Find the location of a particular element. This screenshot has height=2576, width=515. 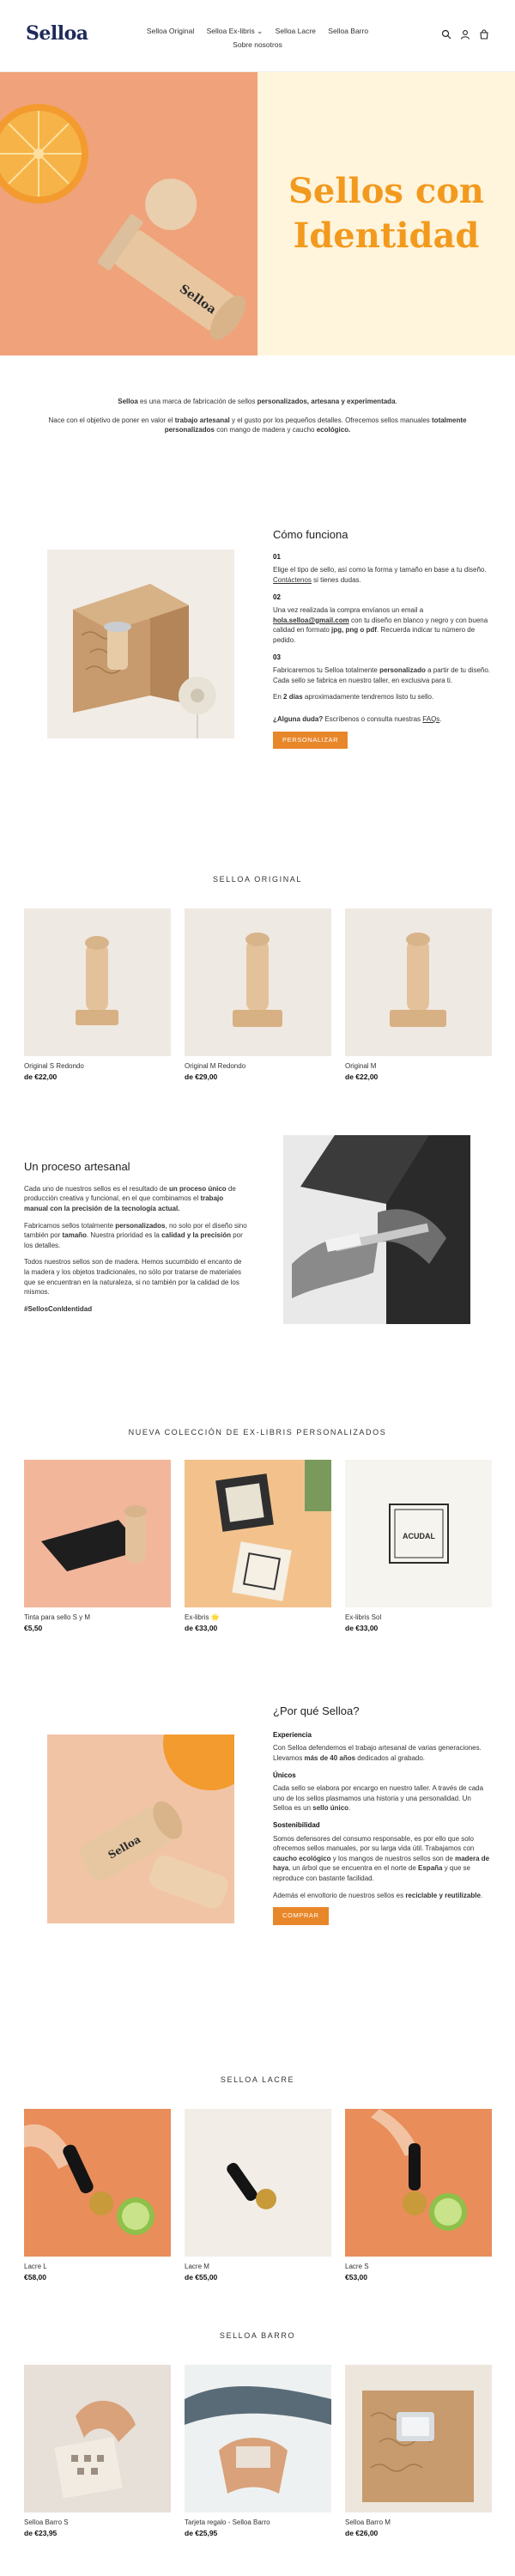

product-card: Lacre S €53,00 is located at coordinates (418, 2195).